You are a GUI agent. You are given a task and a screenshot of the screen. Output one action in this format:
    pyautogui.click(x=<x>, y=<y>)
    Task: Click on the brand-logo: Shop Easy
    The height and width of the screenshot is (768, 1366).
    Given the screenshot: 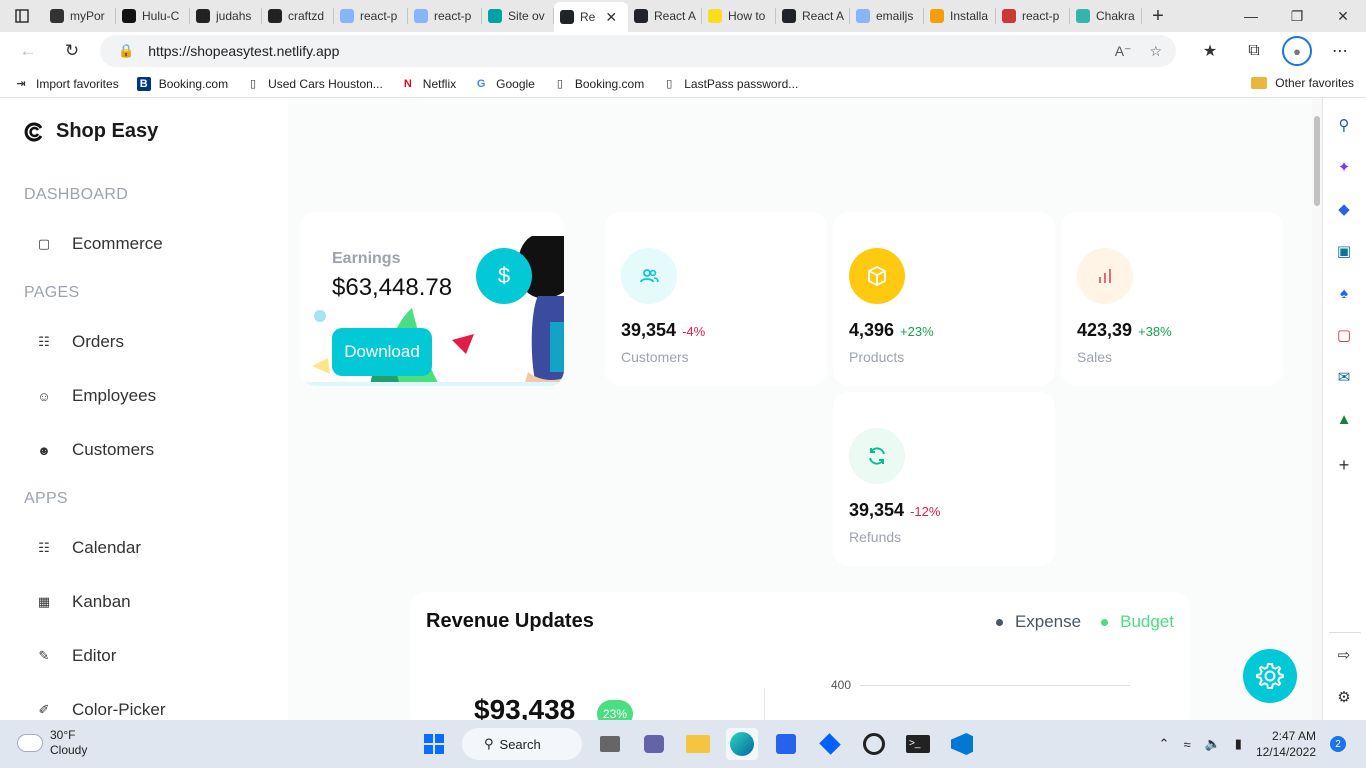 What is the action you would take?
    pyautogui.click(x=91, y=131)
    